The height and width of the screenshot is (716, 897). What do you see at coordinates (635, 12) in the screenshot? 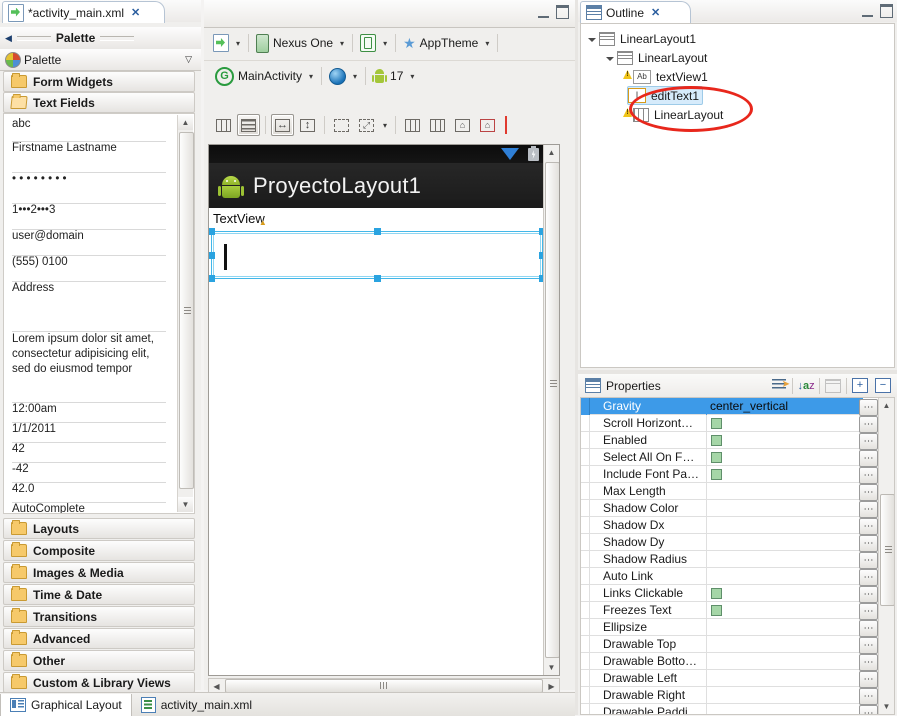
I see `outline-tab: Outline ✕` at bounding box center [635, 12].